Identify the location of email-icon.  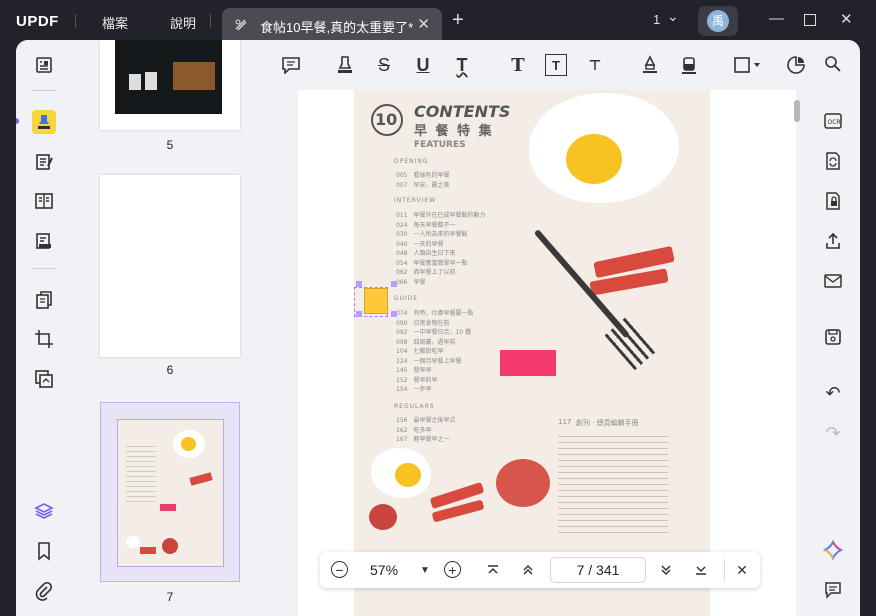
(833, 281).